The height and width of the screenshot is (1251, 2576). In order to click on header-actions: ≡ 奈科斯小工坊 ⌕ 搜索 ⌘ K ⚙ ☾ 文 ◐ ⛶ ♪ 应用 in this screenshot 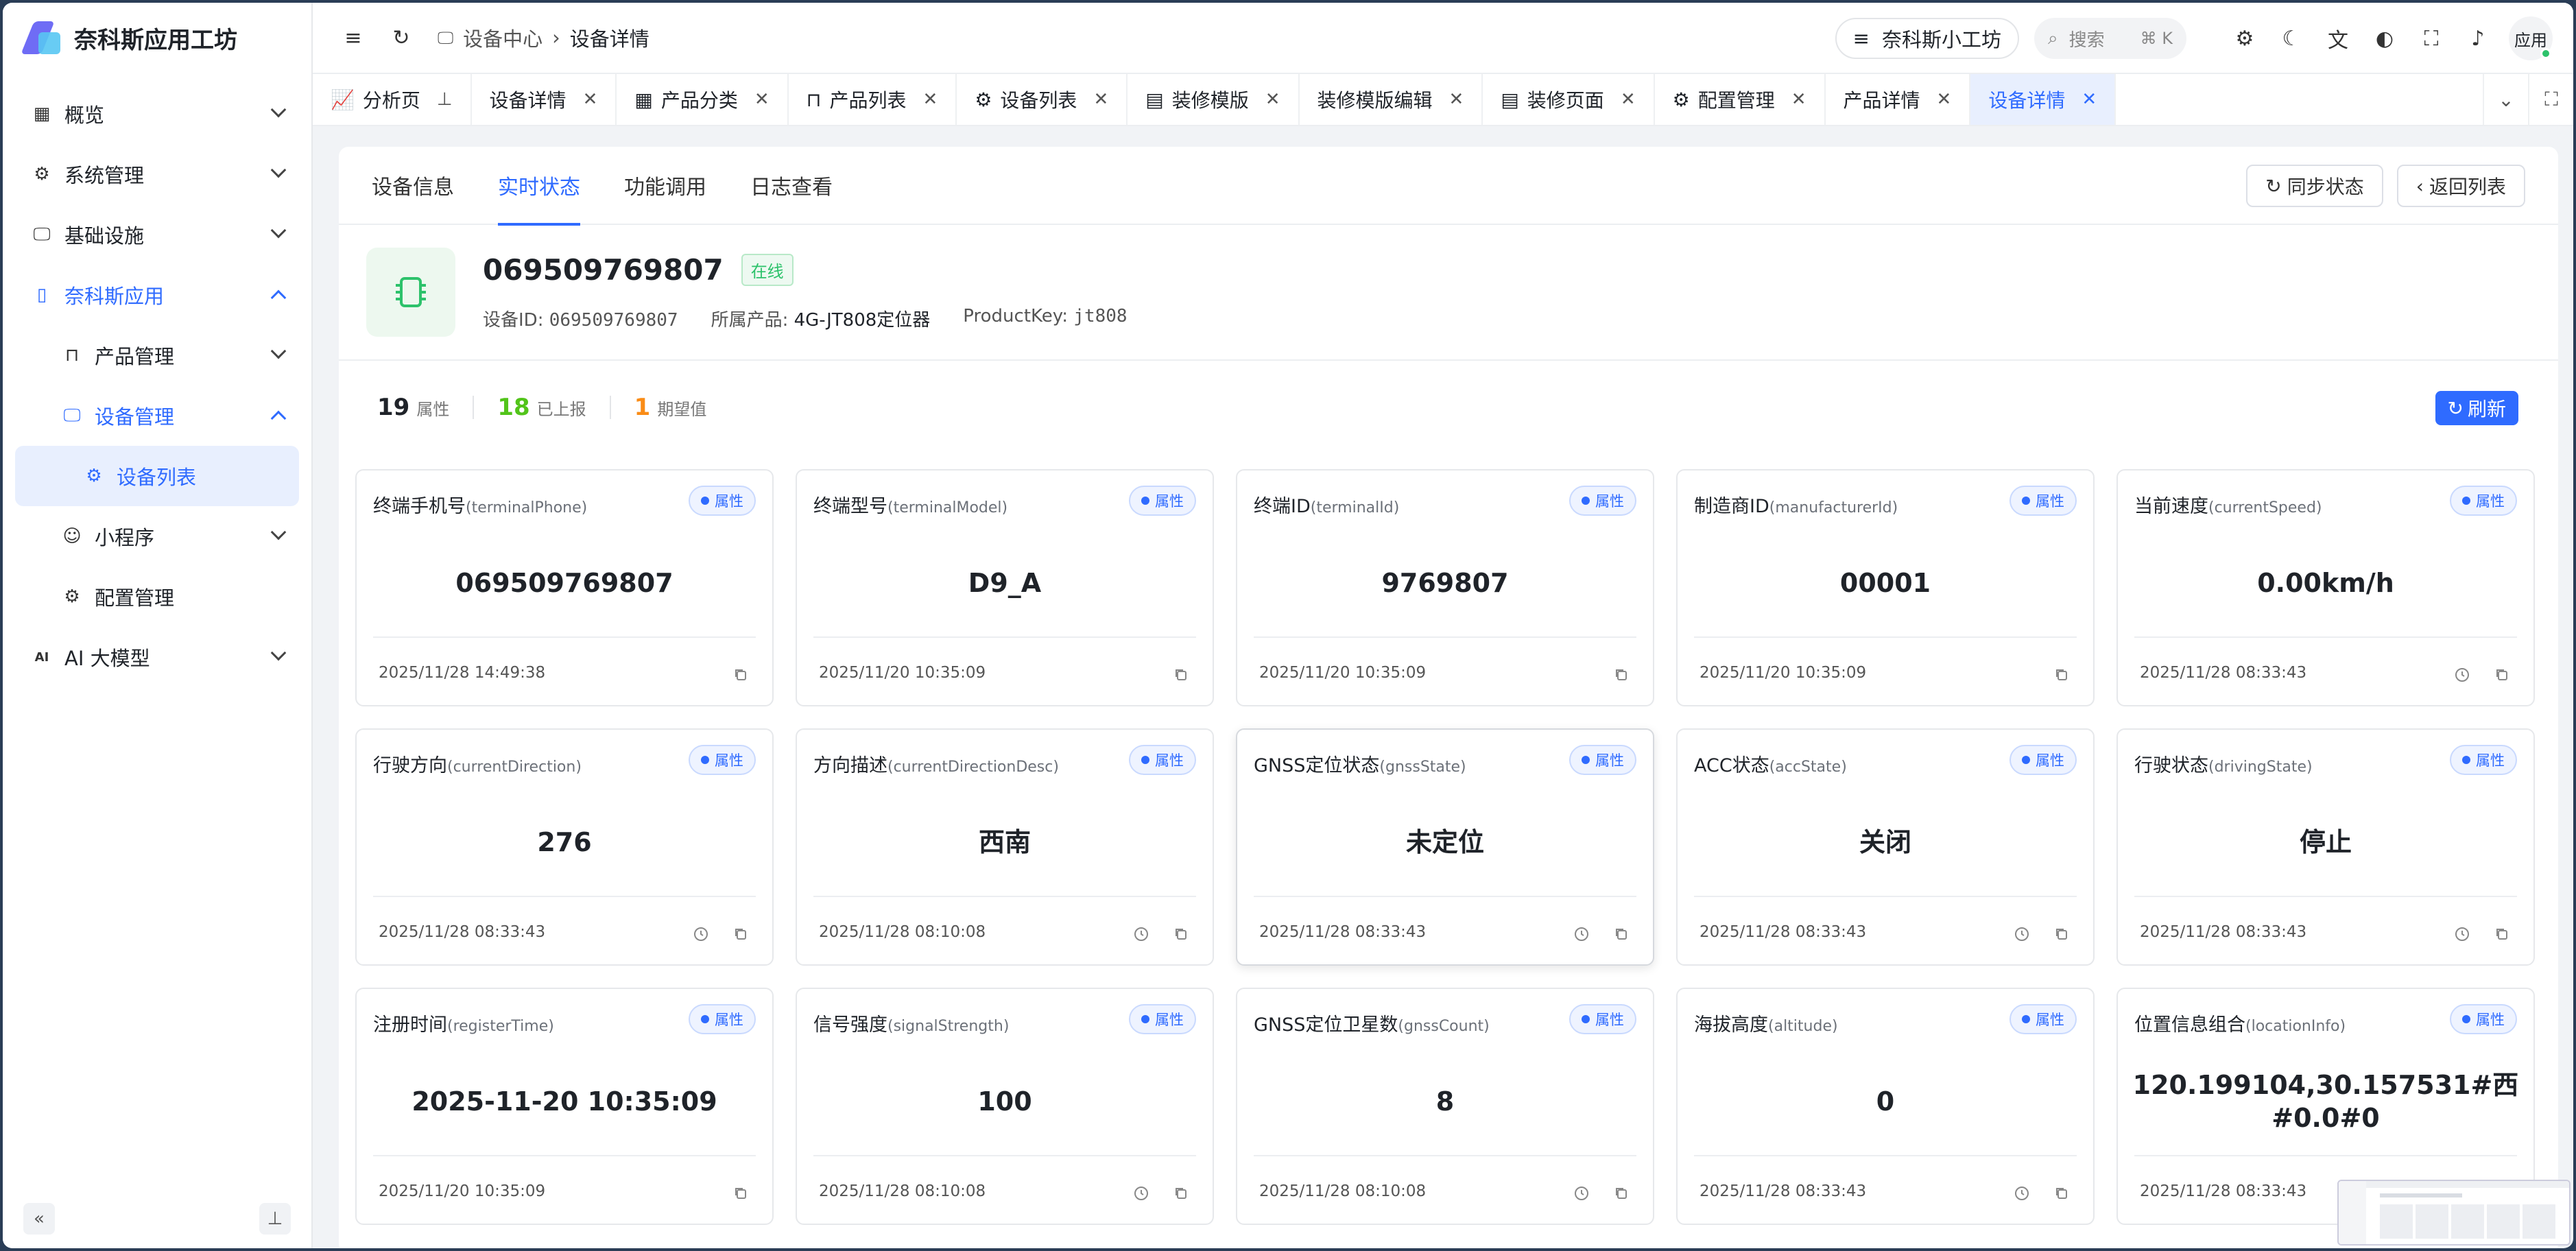, I will do `click(2194, 38)`.